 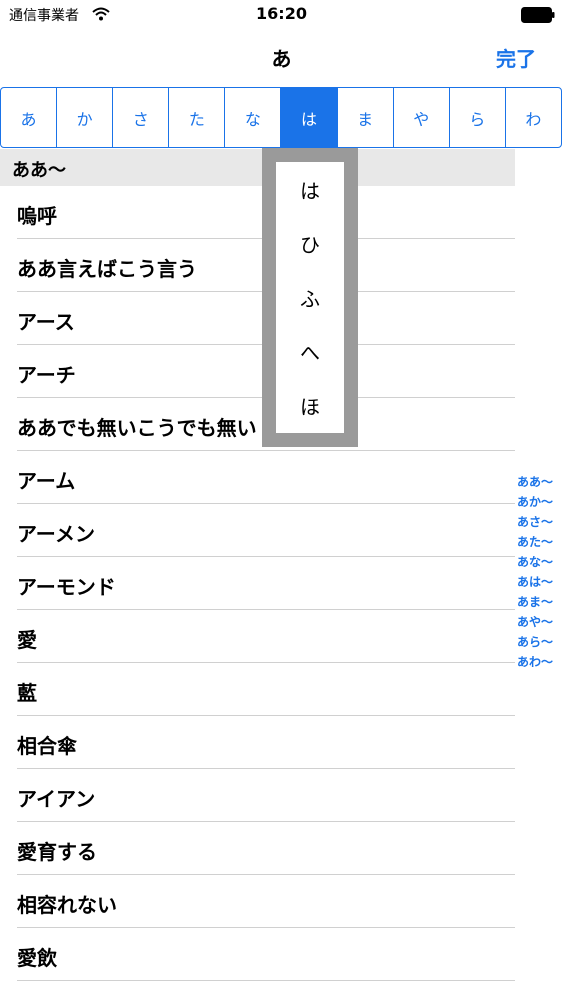 I want to click on kana-segmented-control: あかさたなはまやらわ, so click(x=281, y=117).